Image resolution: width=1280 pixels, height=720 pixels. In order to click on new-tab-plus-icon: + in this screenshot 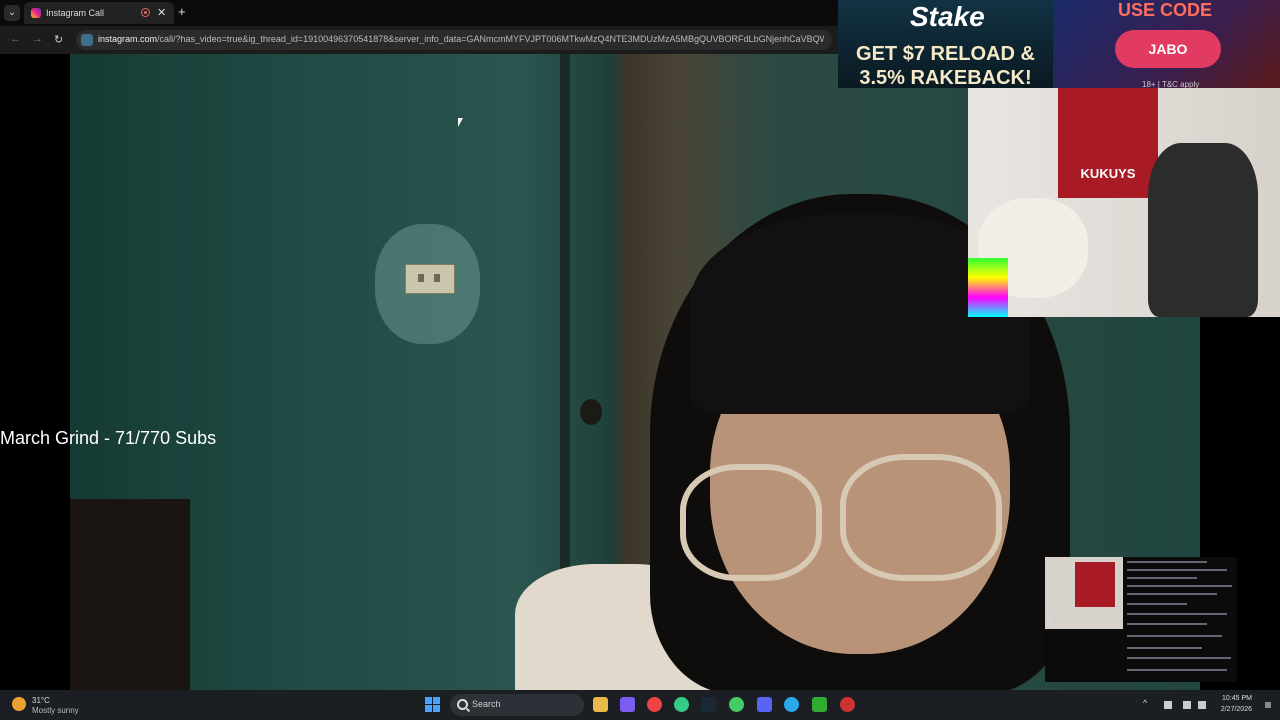, I will do `click(182, 11)`.